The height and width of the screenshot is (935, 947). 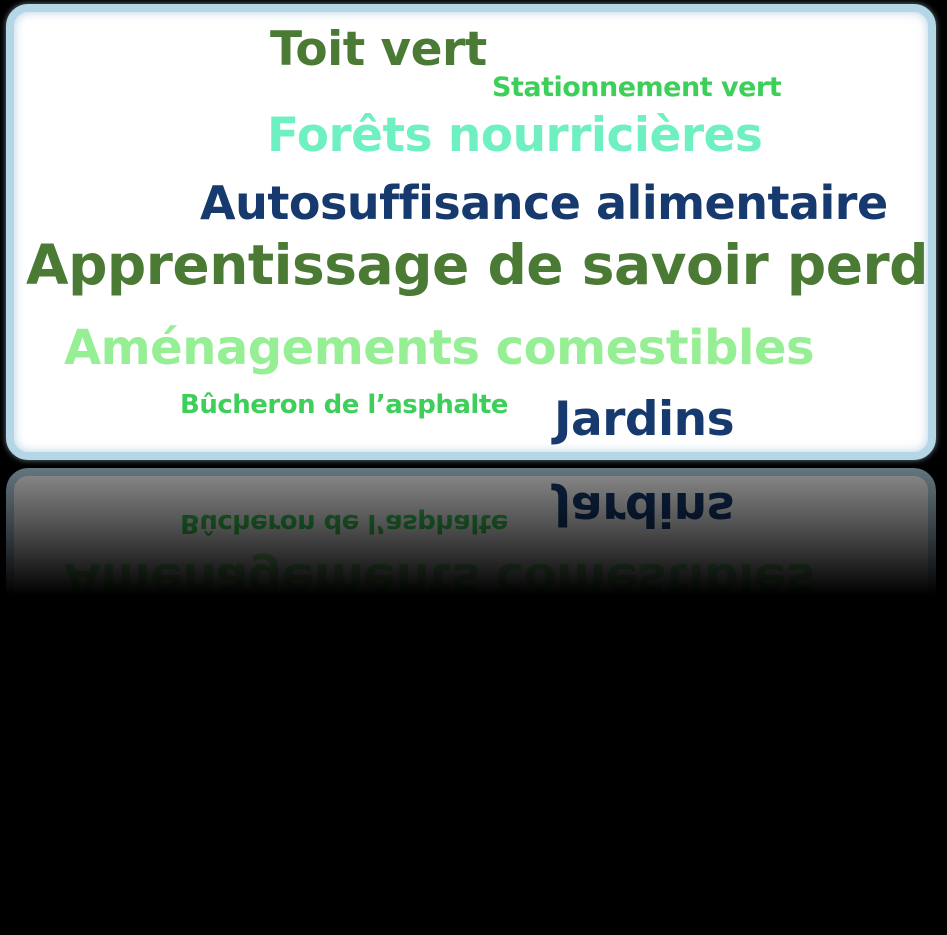 I want to click on word-amenagements-comestibles: Aménagements comestibles, so click(x=439, y=348).